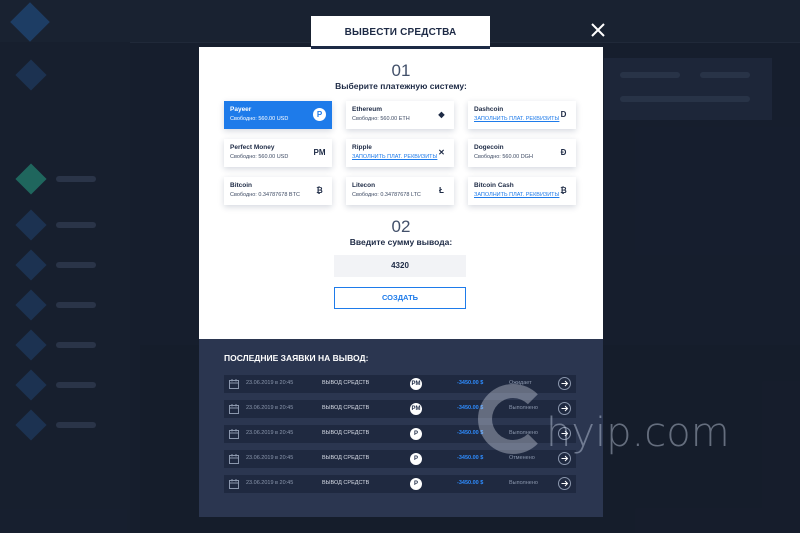  I want to click on ripple-icon: ✕, so click(441, 152).